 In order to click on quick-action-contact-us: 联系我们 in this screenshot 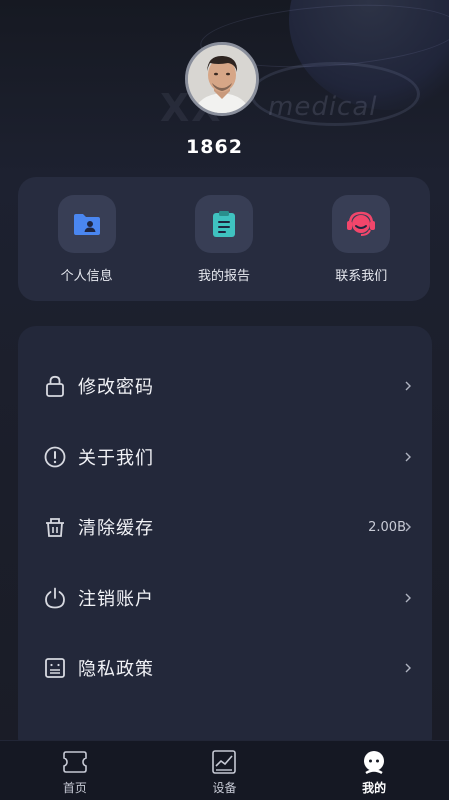, I will do `click(361, 239)`.